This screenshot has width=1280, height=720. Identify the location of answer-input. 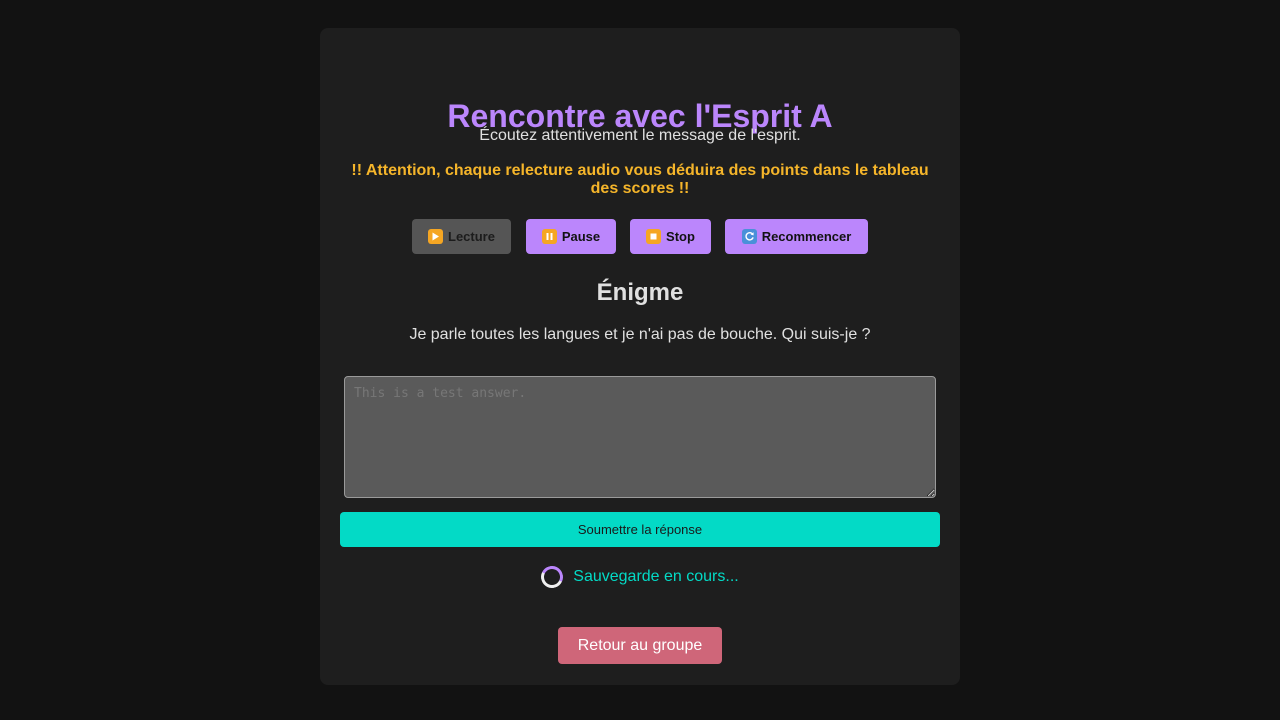
(640, 437).